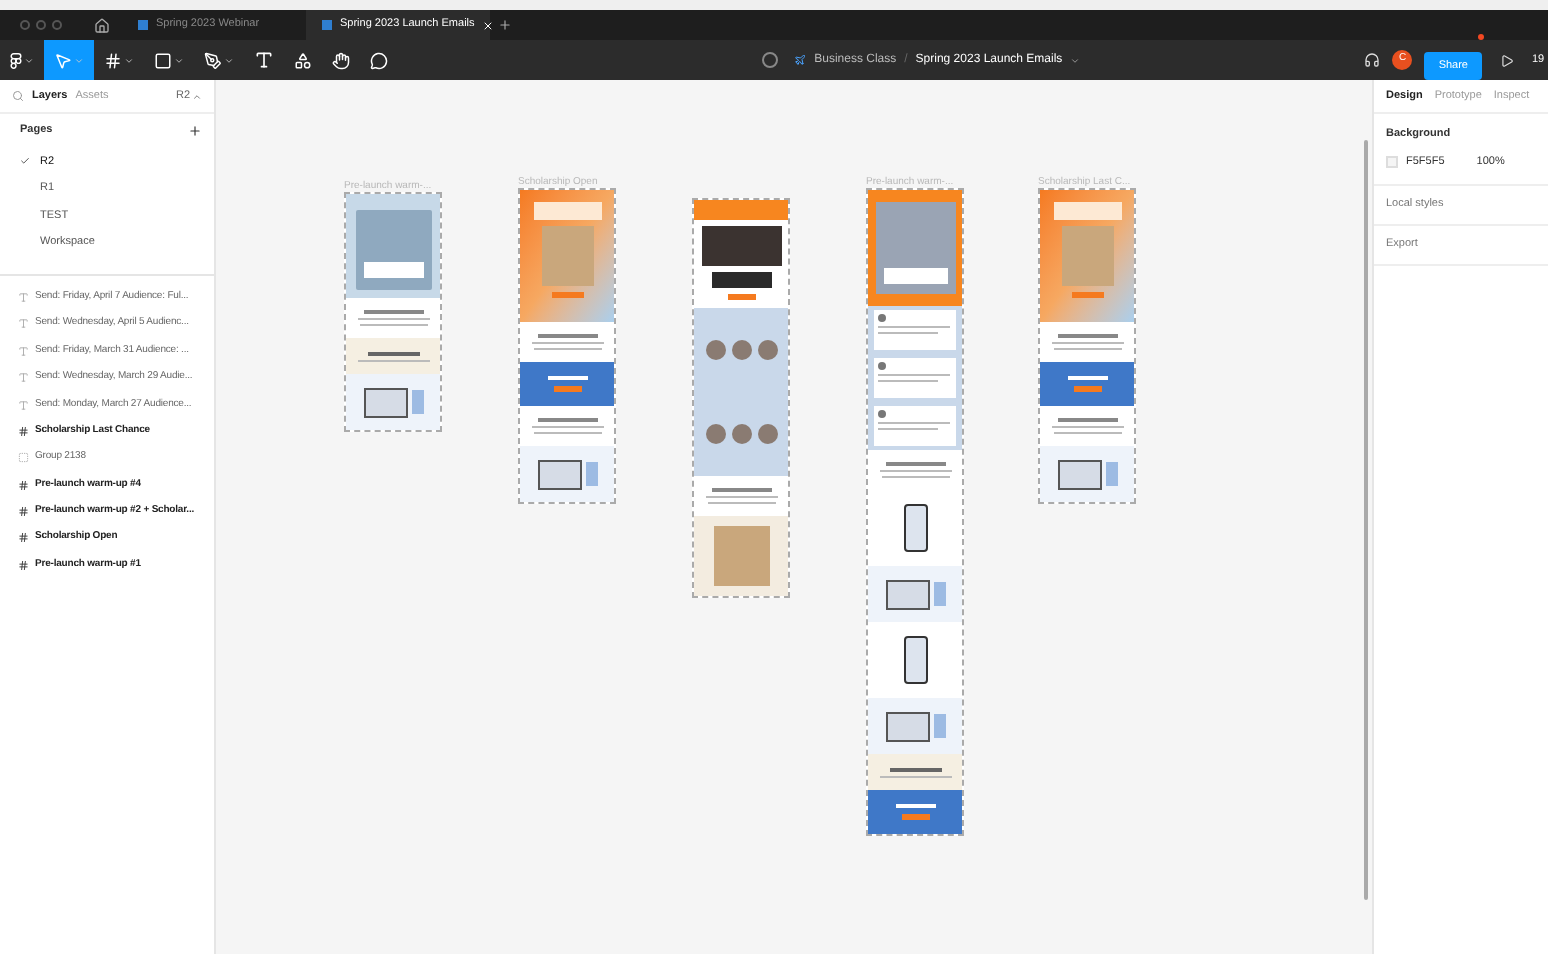 The height and width of the screenshot is (954, 1548). I want to click on email-frame, so click(741, 398).